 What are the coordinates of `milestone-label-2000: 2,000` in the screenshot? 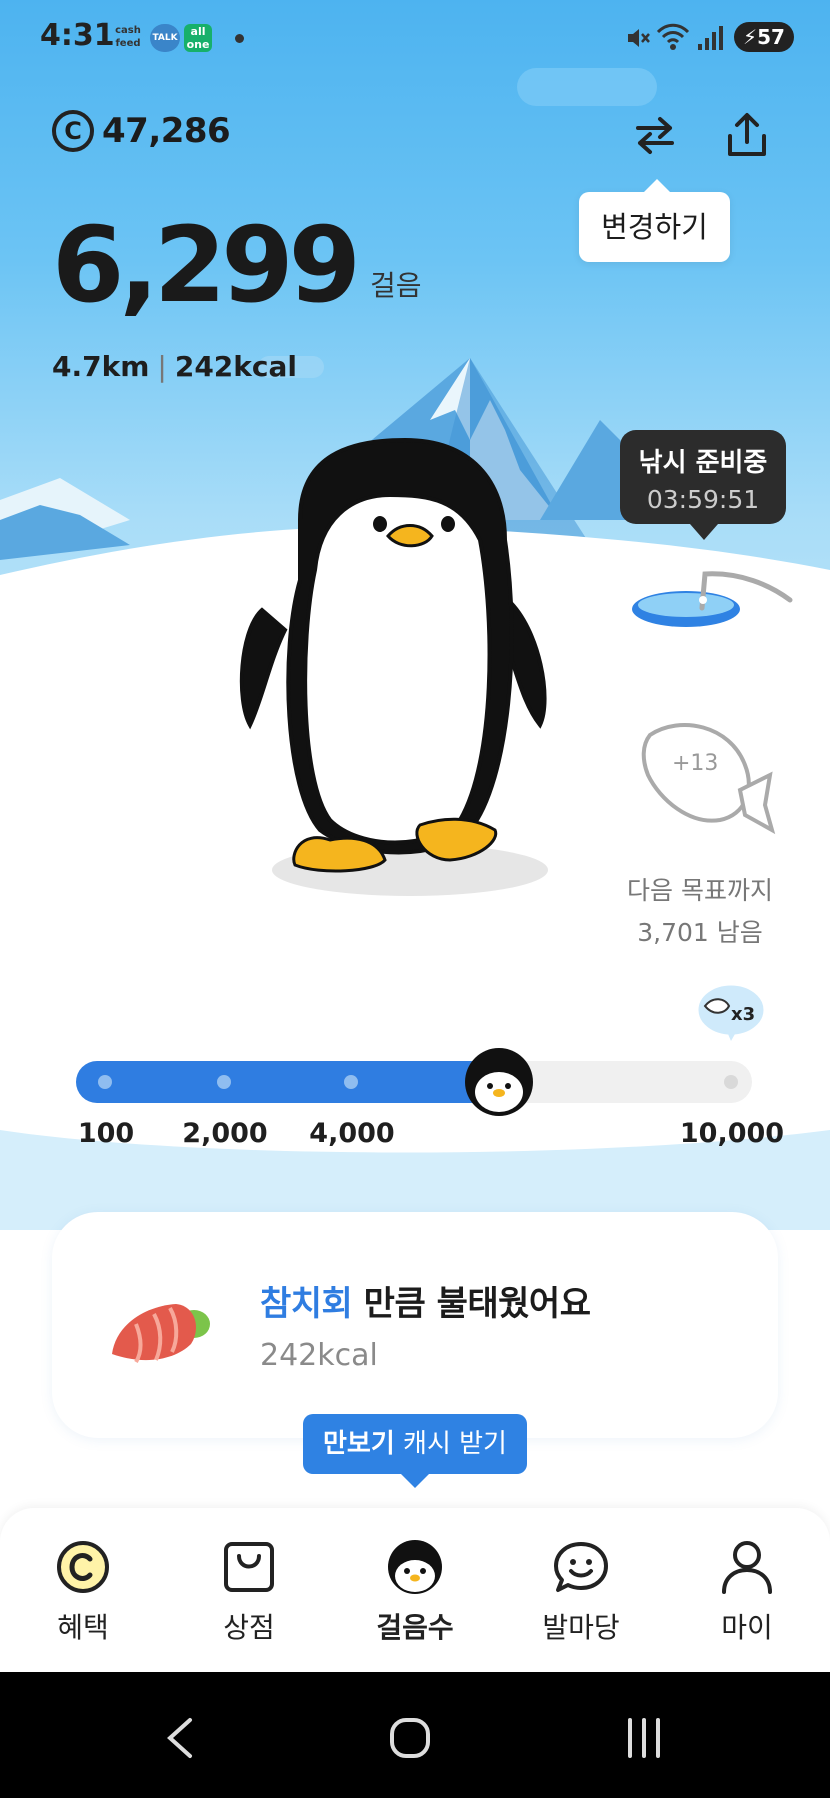 It's located at (225, 1133).